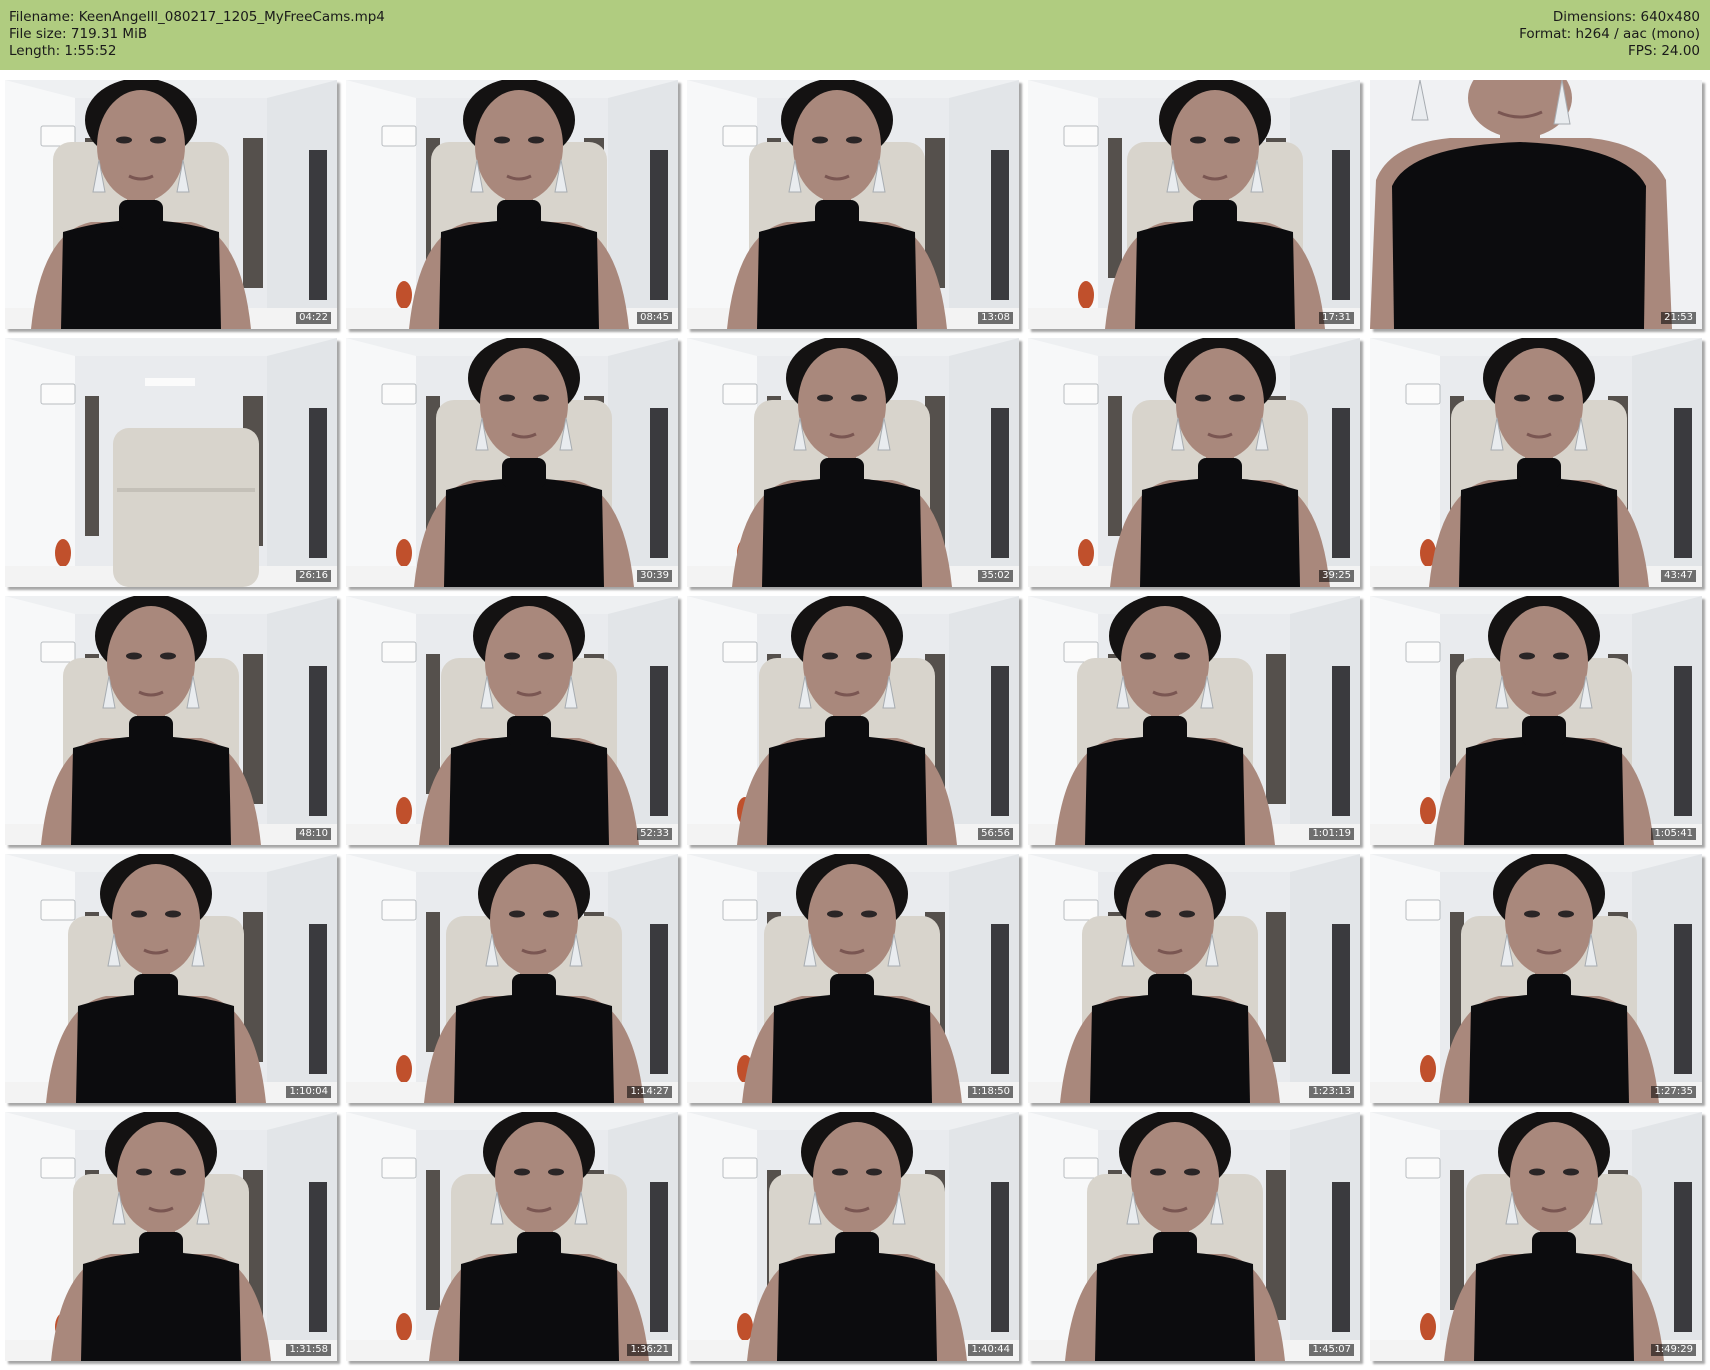 This screenshot has height=1370, width=1710. What do you see at coordinates (512, 720) in the screenshot?
I see `thumbnail-frame: 52:33` at bounding box center [512, 720].